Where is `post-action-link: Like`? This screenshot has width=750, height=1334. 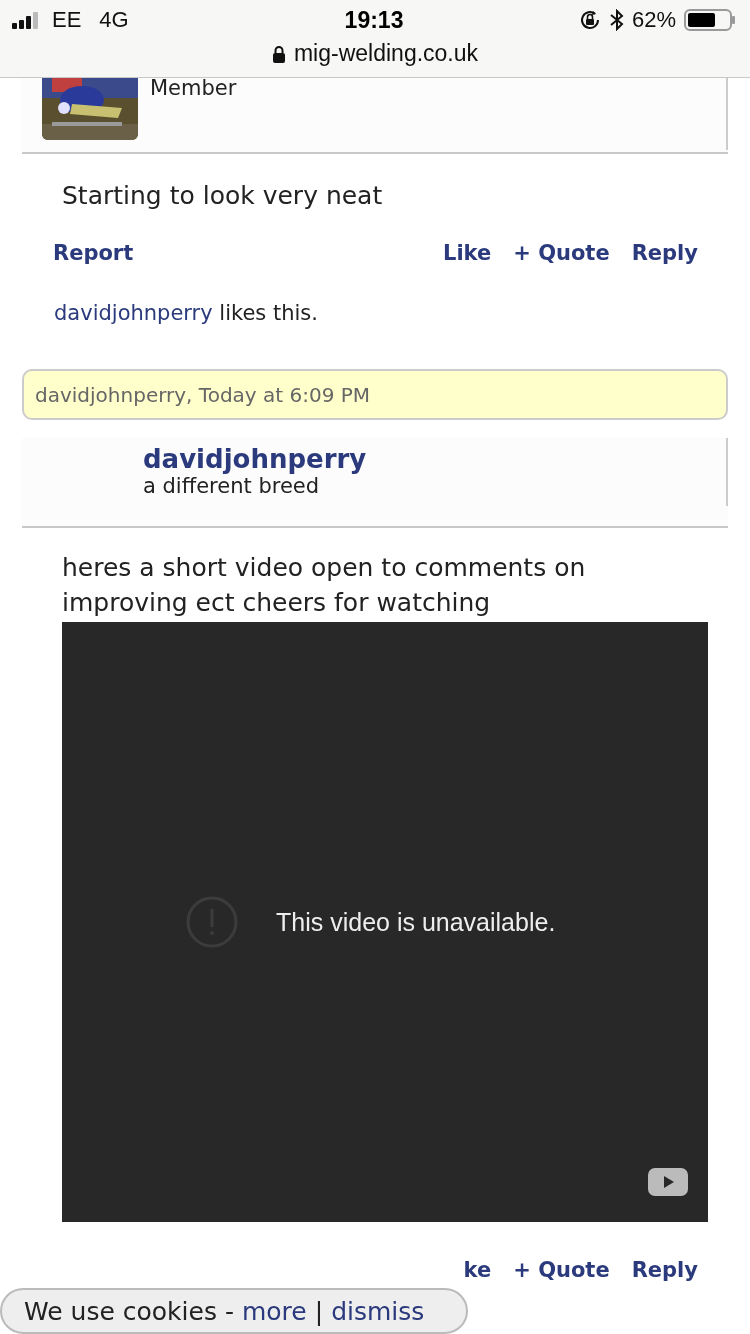
post-action-link: Like is located at coordinates (467, 253).